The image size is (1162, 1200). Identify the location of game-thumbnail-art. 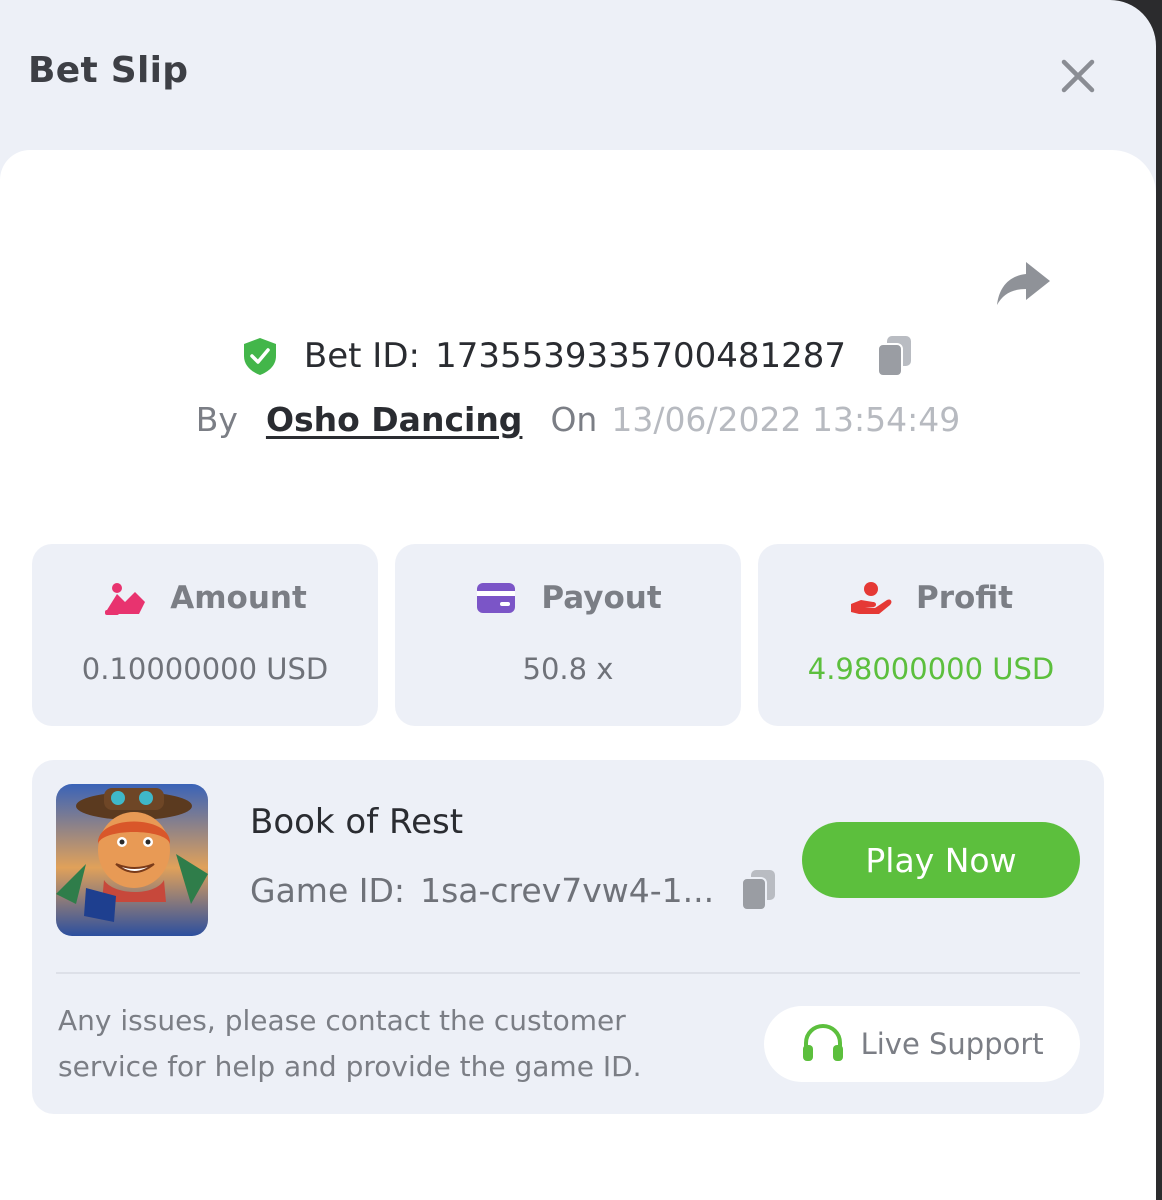
(132, 860).